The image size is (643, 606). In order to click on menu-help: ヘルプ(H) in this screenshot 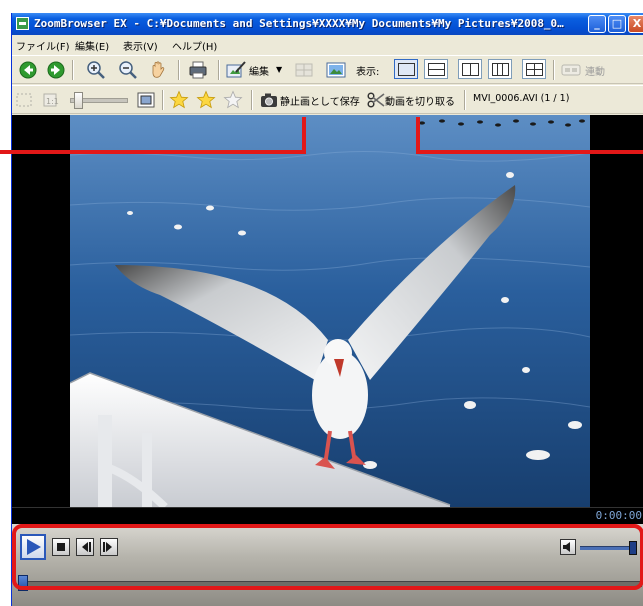, I will do `click(194, 45)`.